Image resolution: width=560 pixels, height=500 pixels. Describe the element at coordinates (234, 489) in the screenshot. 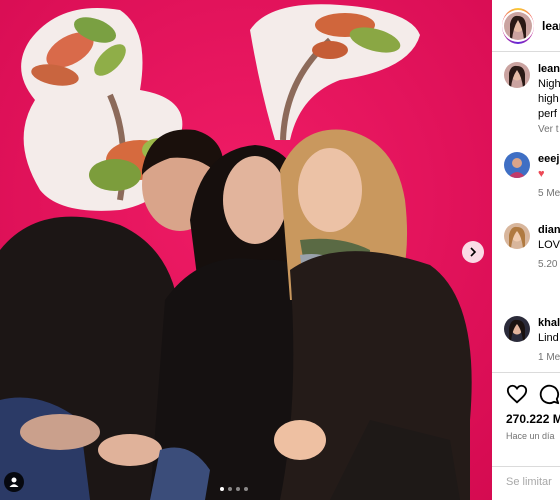

I see `carousel-dots` at that location.